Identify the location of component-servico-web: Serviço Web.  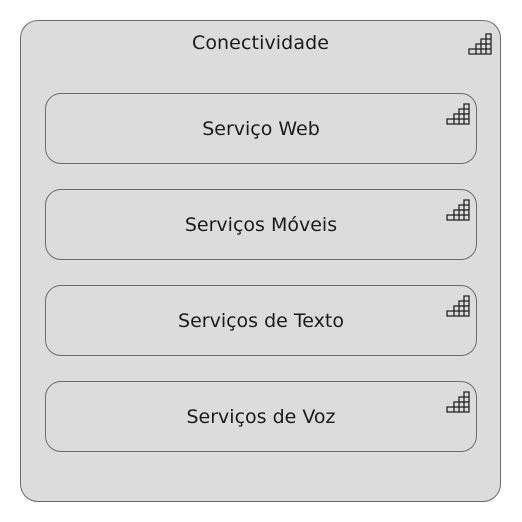
(261, 128).